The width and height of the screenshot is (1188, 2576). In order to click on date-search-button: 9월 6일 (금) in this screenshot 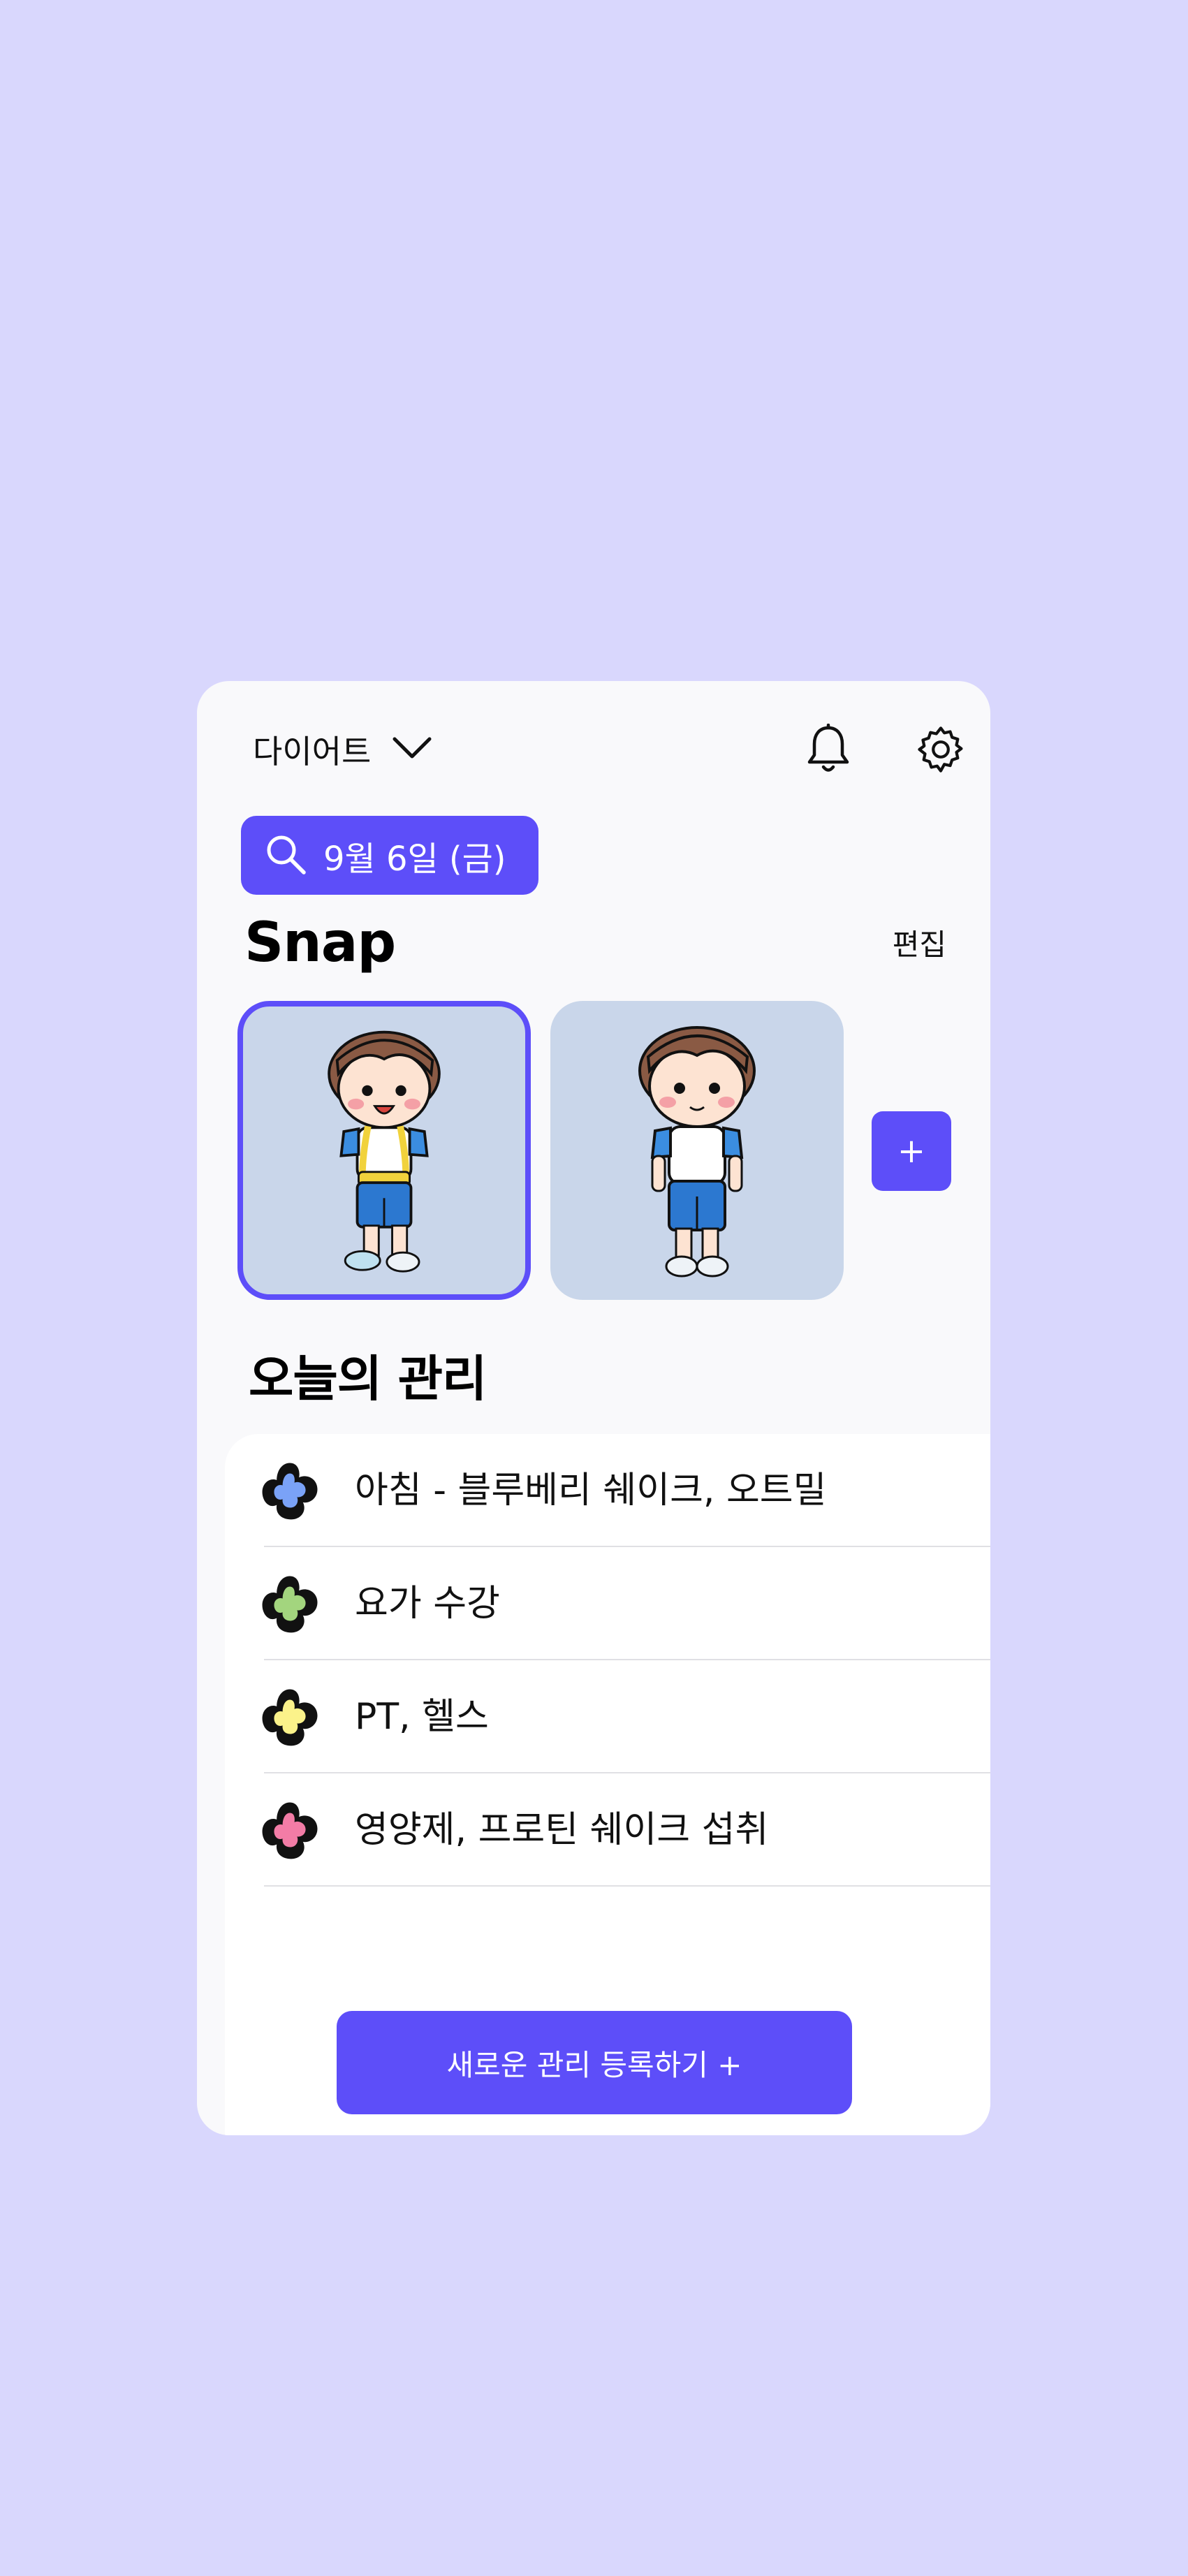, I will do `click(389, 855)`.